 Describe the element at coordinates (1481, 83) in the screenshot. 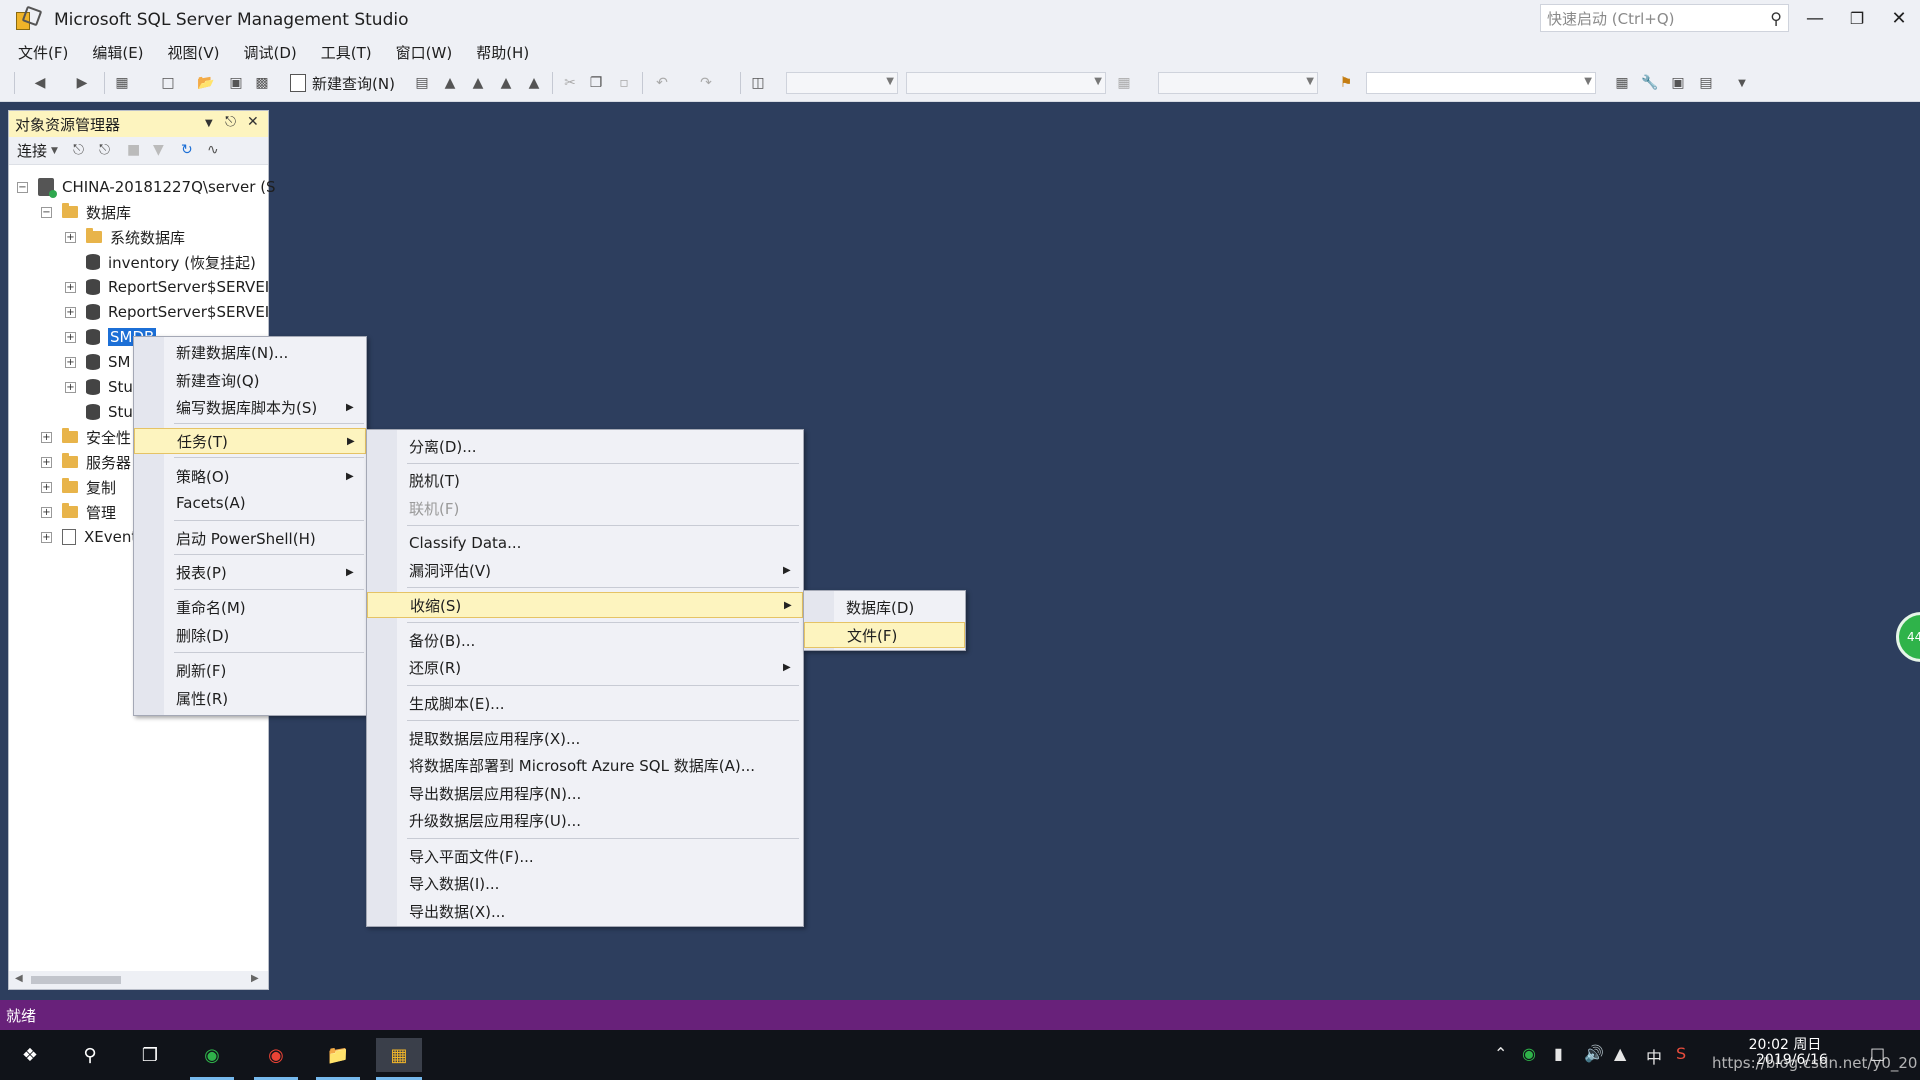

I see `find-combo: ▼` at that location.